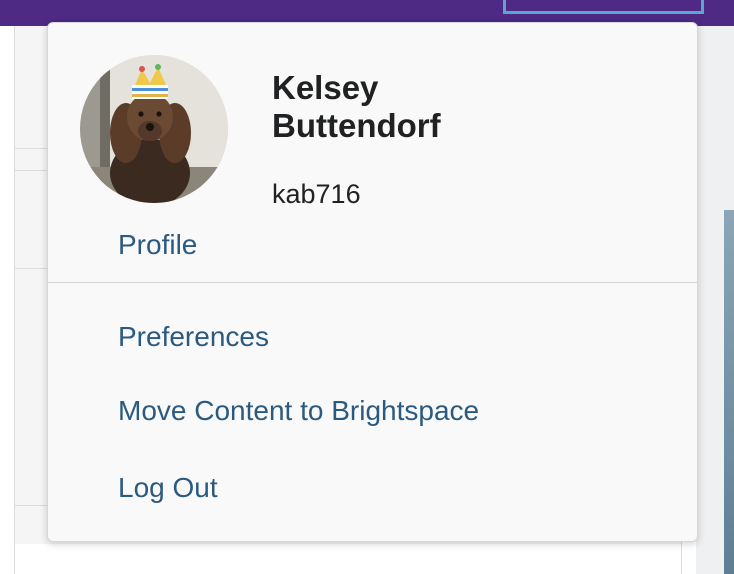 This screenshot has width=734, height=574. Describe the element at coordinates (193, 337) in the screenshot. I see `preferences-link: Preferences` at that location.